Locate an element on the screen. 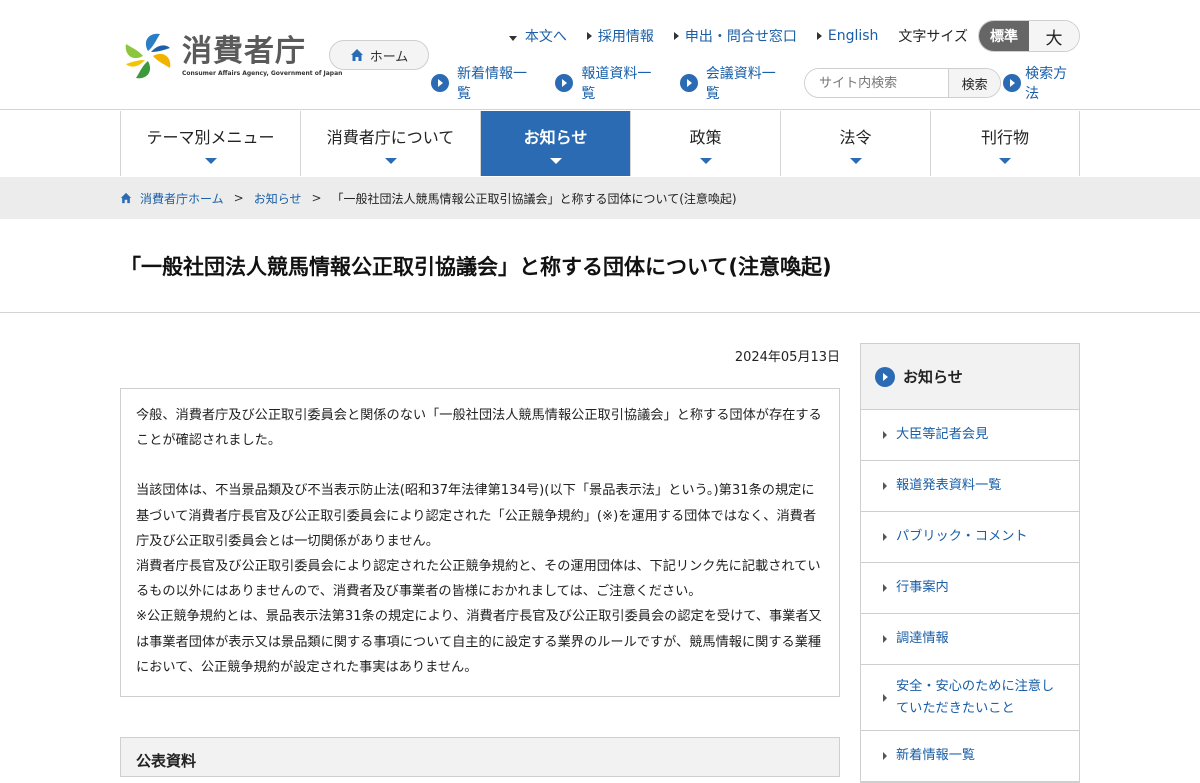 The image size is (1200, 783). gnav-law: 法令 is located at coordinates (856, 143).